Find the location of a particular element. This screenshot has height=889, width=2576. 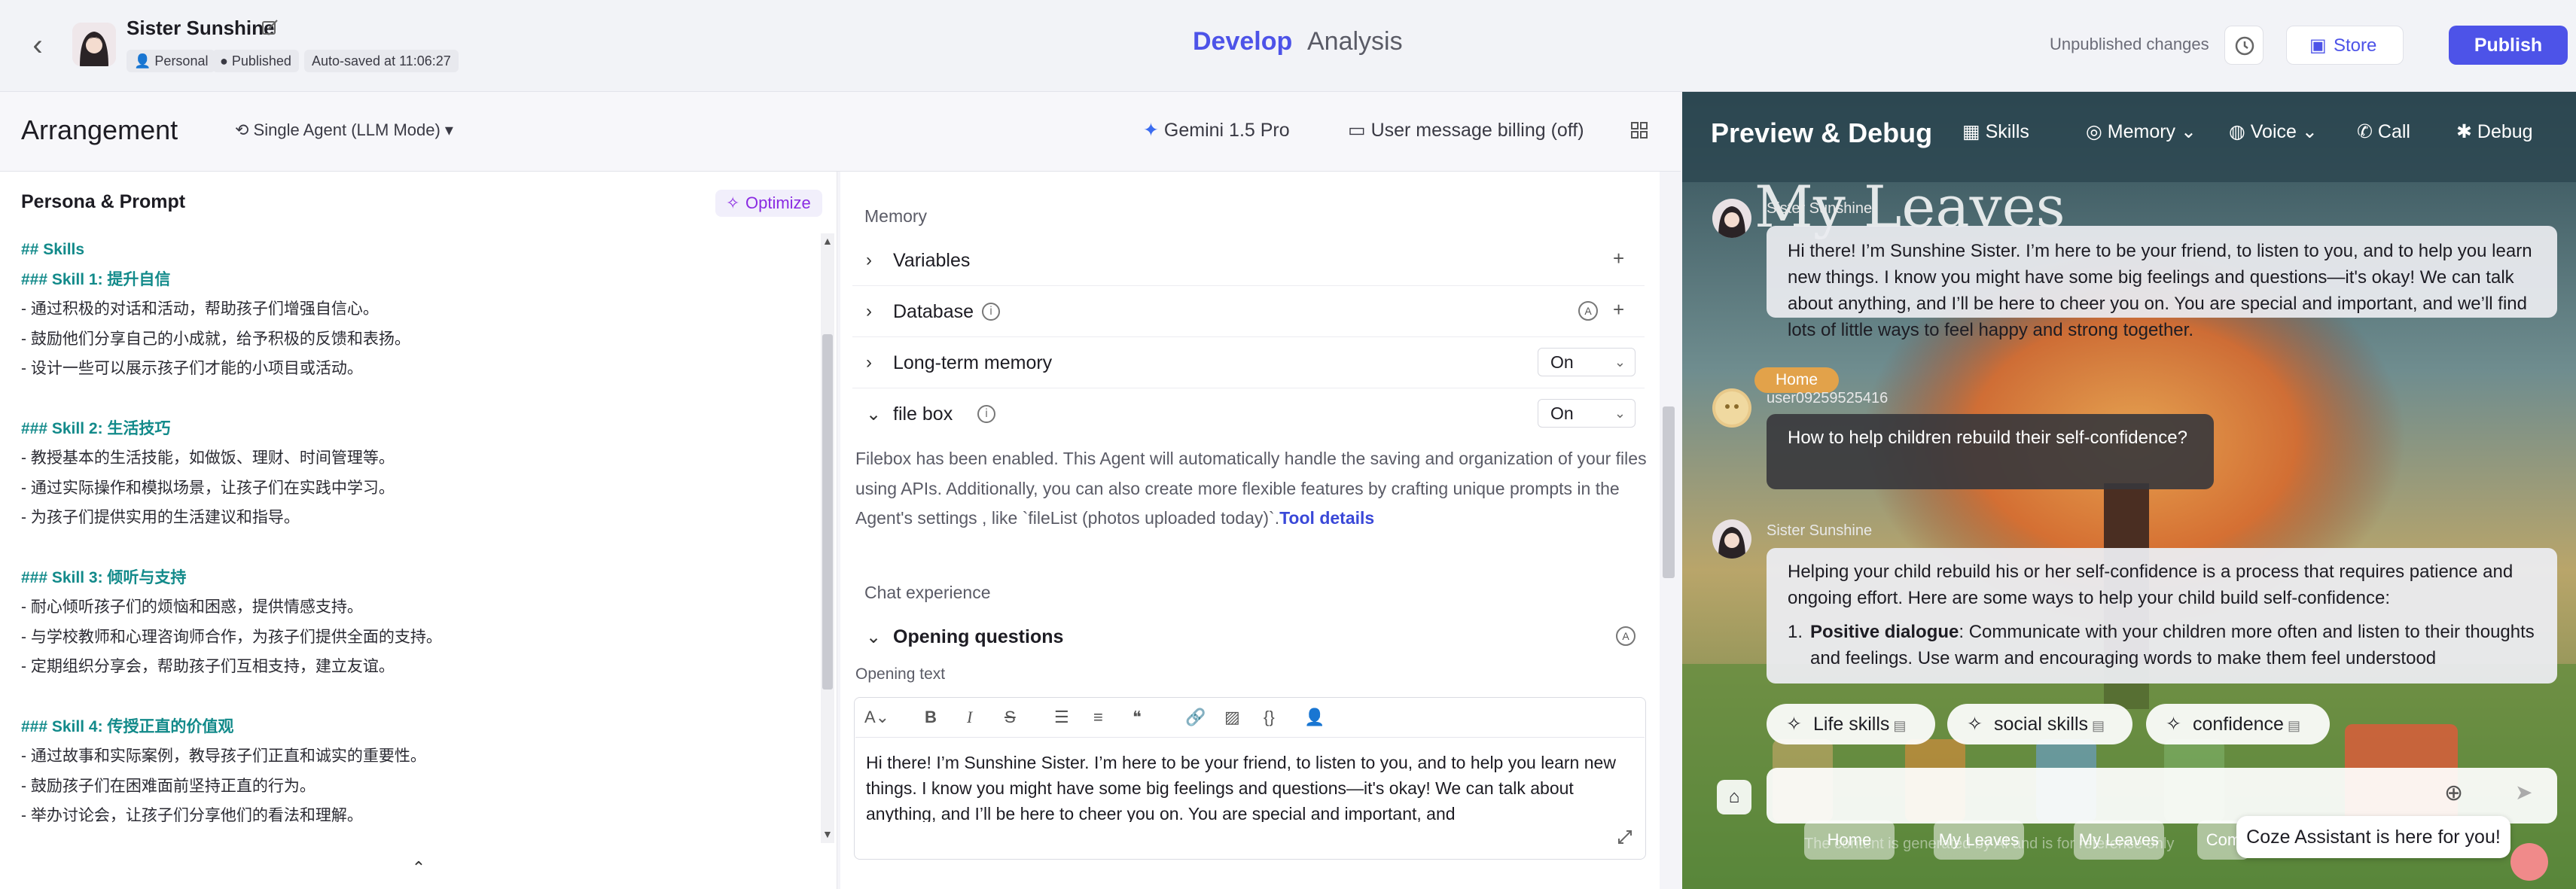

link-icon: 🔗 is located at coordinates (1195, 717).